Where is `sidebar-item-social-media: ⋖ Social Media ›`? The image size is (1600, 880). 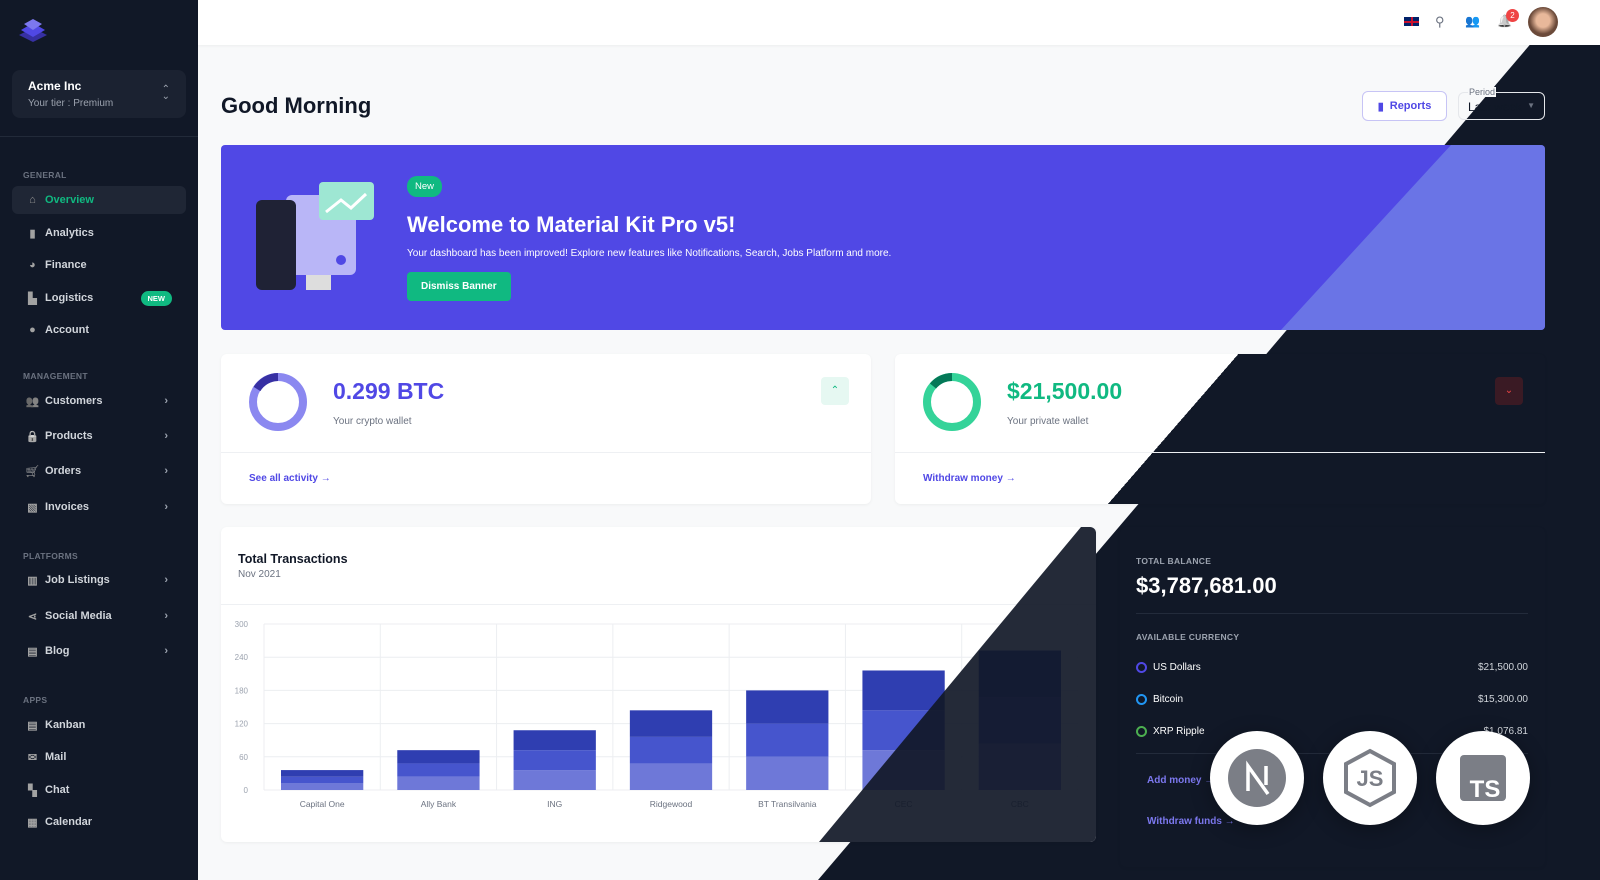 sidebar-item-social-media: ⋖ Social Media › is located at coordinates (99, 616).